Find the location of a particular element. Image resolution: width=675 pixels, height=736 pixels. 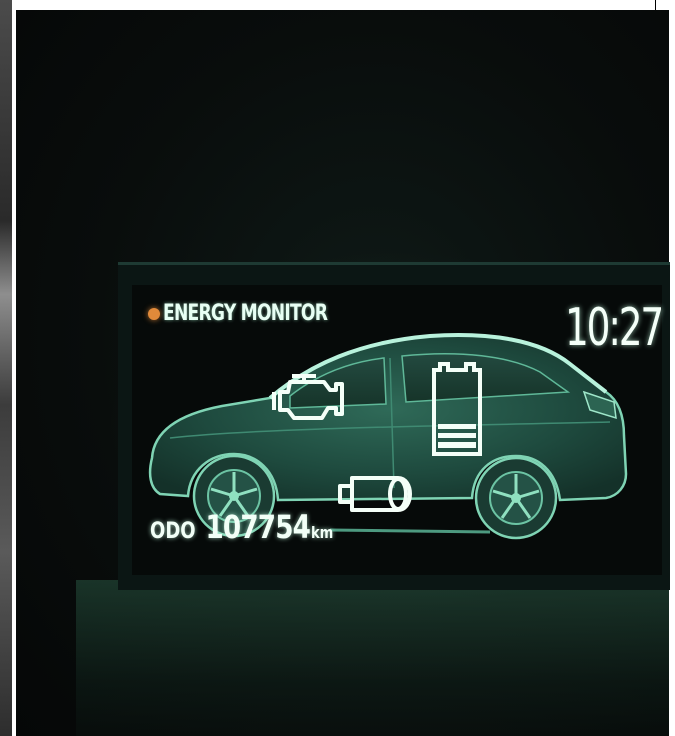

front-wheel is located at coordinates (516, 498).